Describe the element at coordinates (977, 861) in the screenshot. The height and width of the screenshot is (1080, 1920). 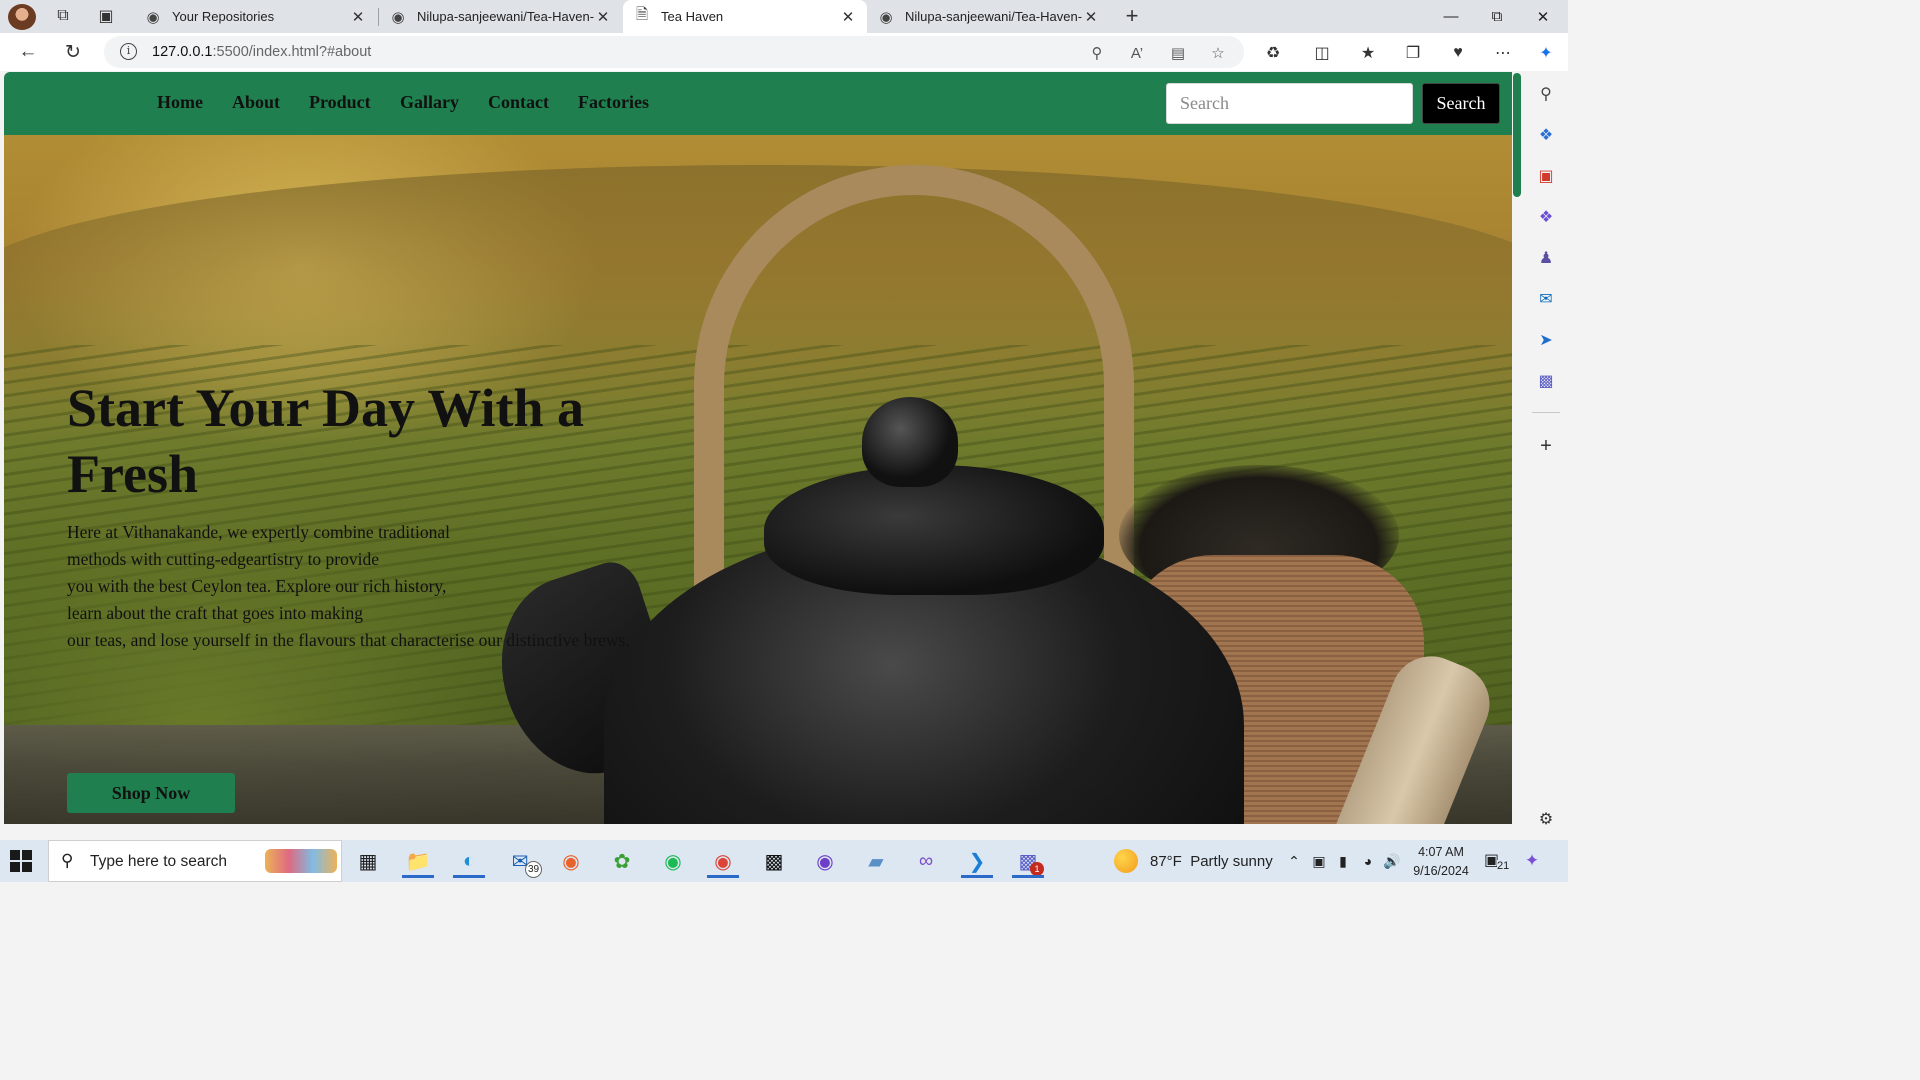
I see `vscode-icon: ❯` at that location.